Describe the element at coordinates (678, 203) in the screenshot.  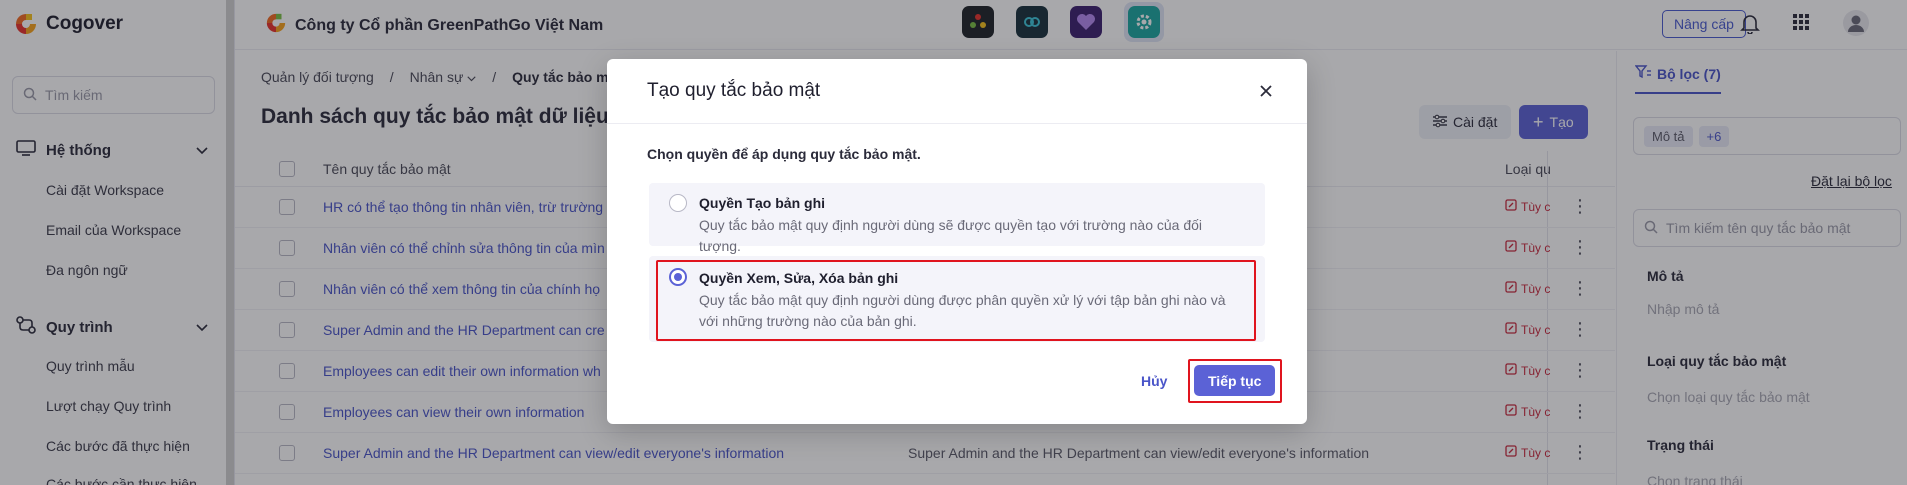
I see `radio-create-permission` at that location.